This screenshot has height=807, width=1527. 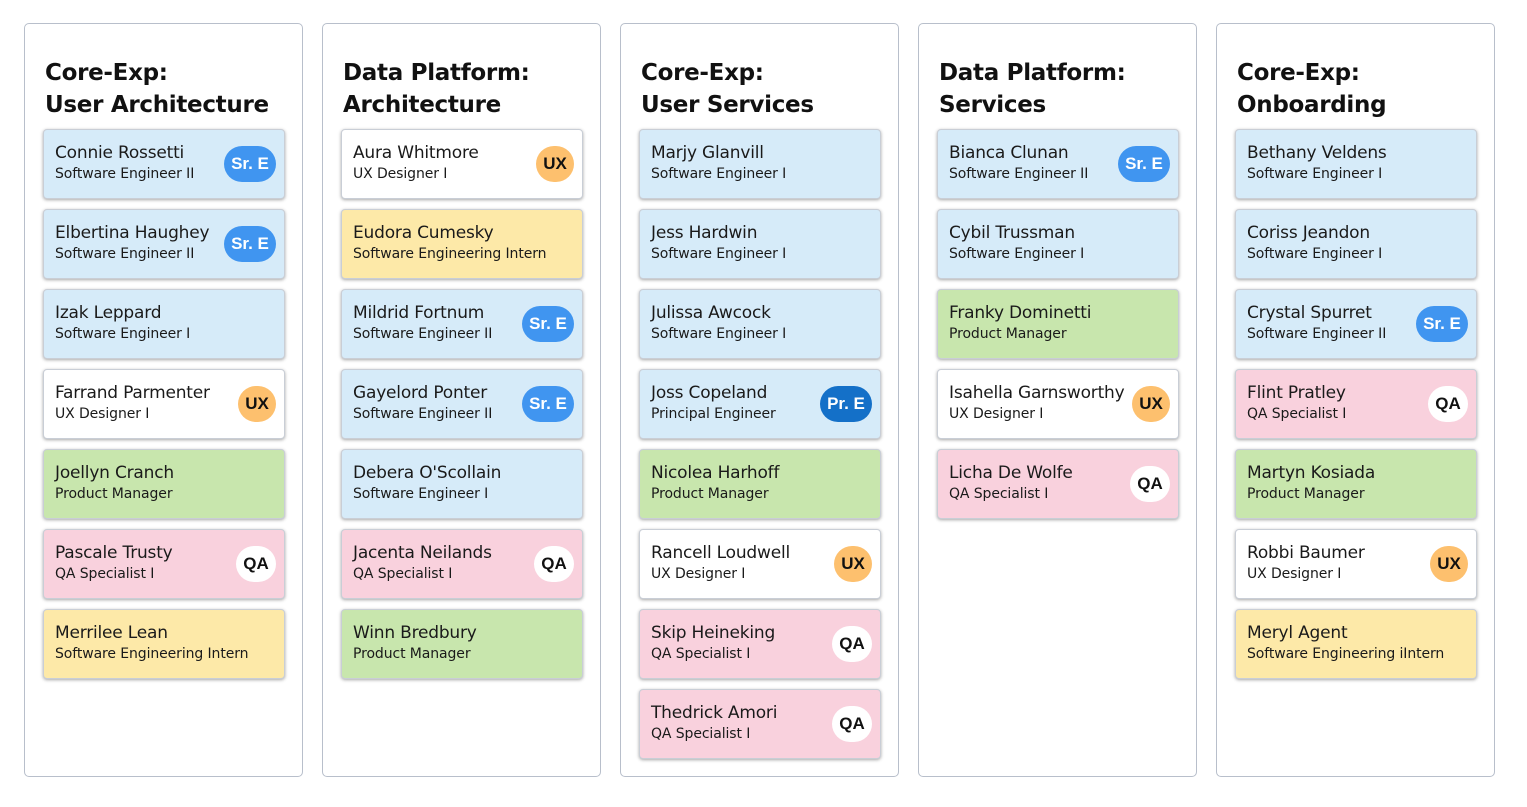 I want to click on member-card: Jess Hardwin Software Engineer I, so click(x=760, y=244).